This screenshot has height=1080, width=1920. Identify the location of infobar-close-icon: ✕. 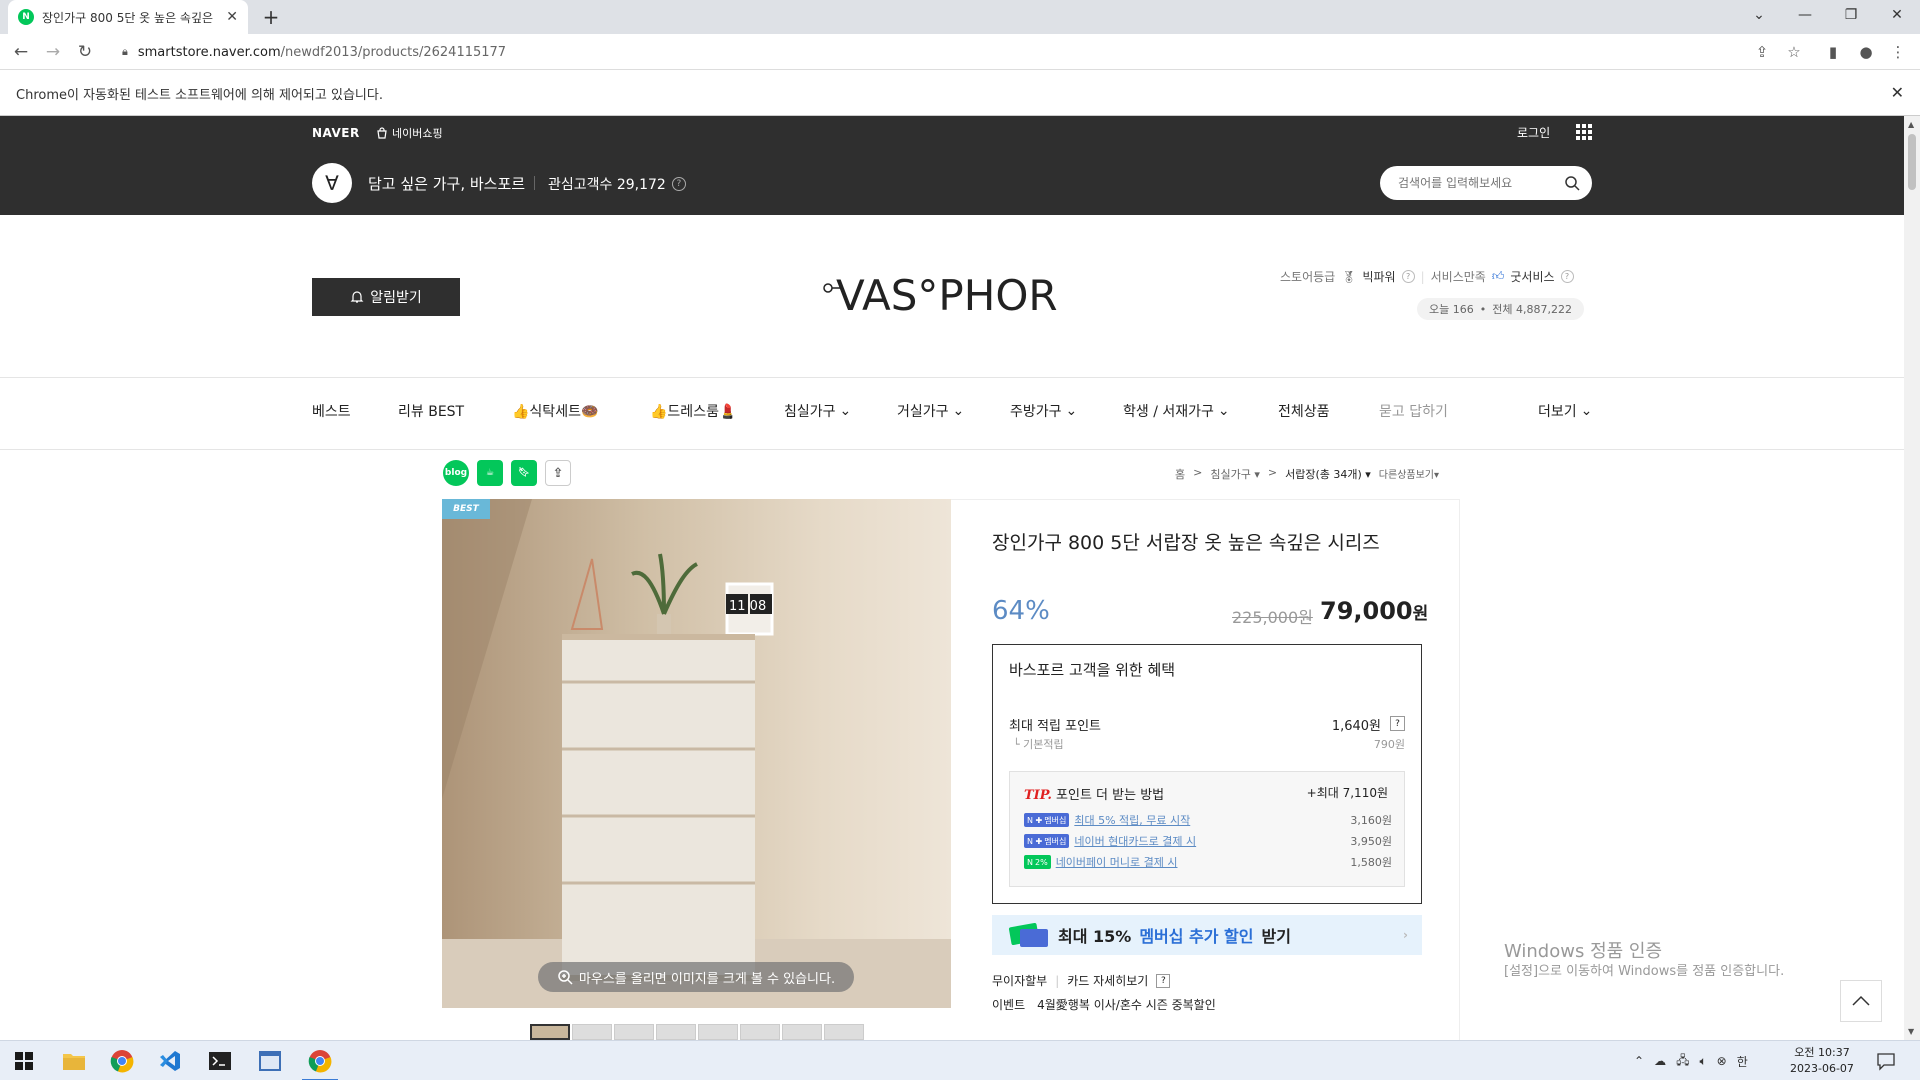
(1897, 92).